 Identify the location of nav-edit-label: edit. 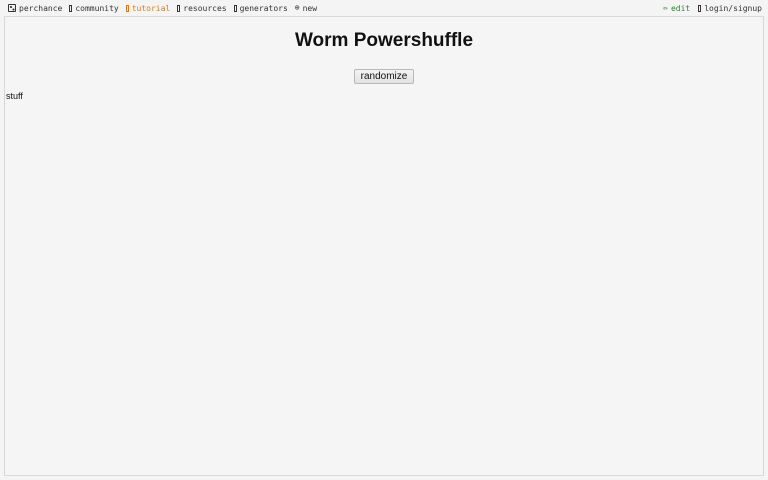
(680, 8).